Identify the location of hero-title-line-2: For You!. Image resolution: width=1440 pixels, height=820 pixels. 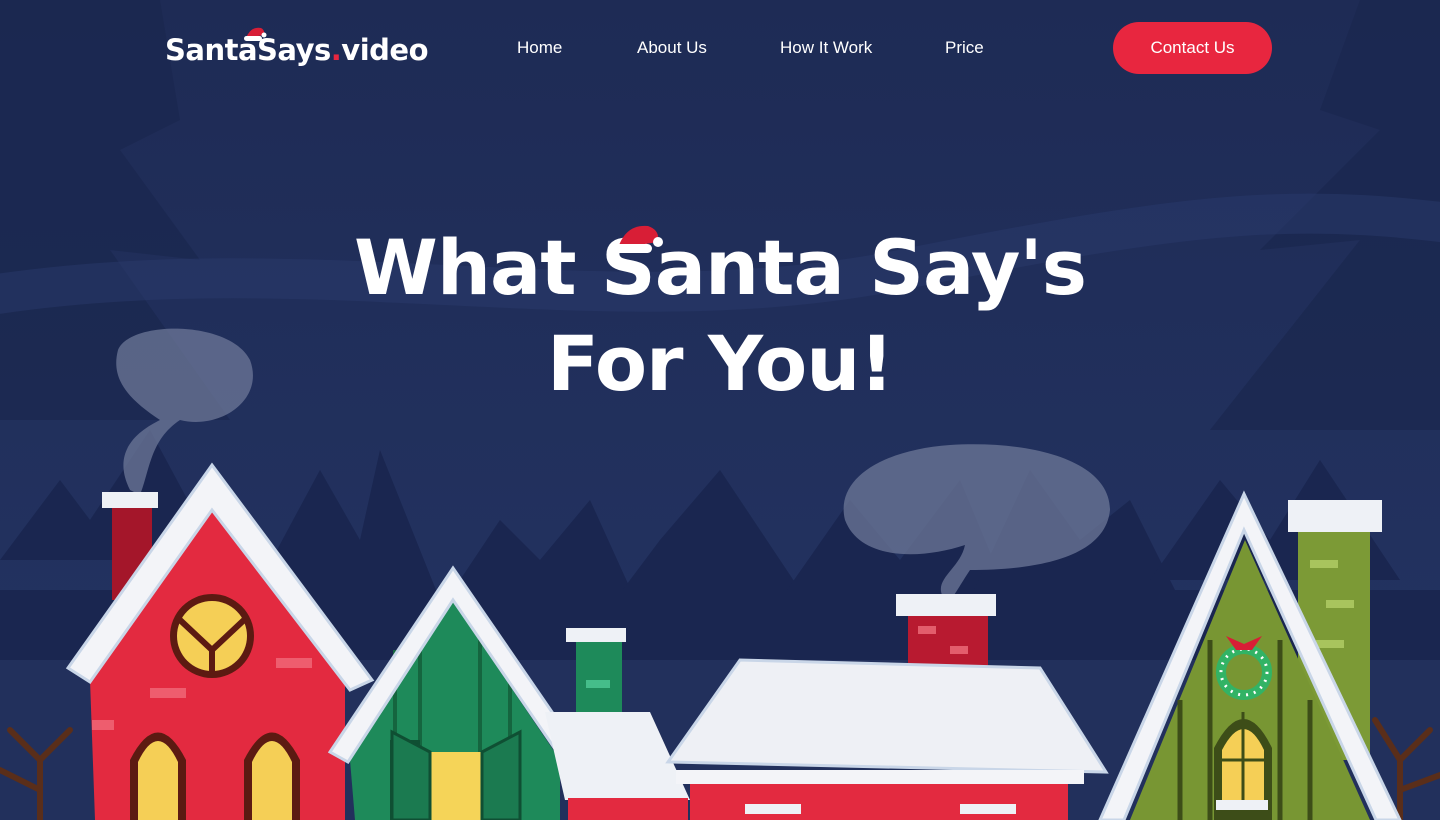
(720, 363).